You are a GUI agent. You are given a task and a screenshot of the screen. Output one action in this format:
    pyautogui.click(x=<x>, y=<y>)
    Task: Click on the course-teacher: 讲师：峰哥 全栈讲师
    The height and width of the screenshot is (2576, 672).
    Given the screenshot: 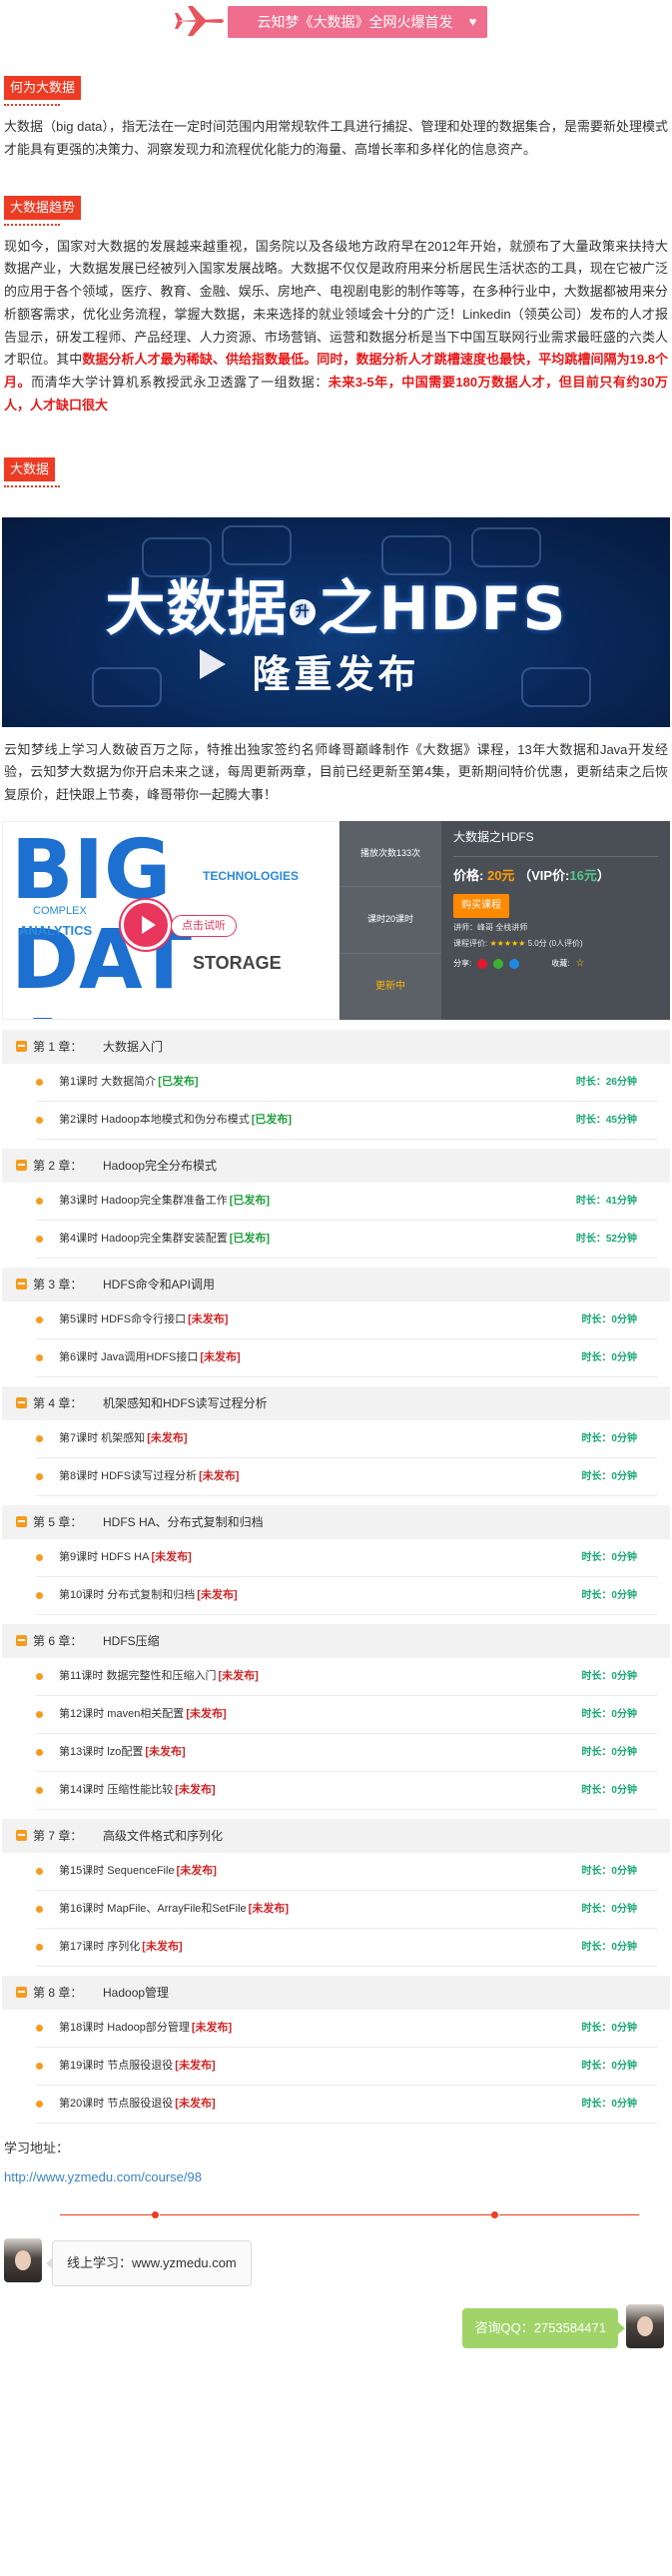 What is the action you would take?
    pyautogui.click(x=491, y=927)
    